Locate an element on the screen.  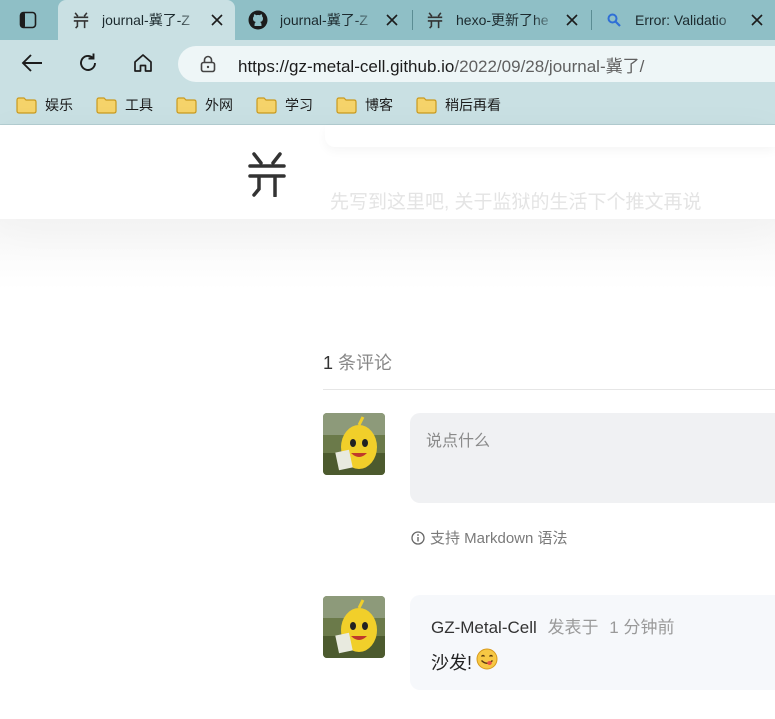
bookmark-label: 娱乐 is located at coordinates (59, 105).